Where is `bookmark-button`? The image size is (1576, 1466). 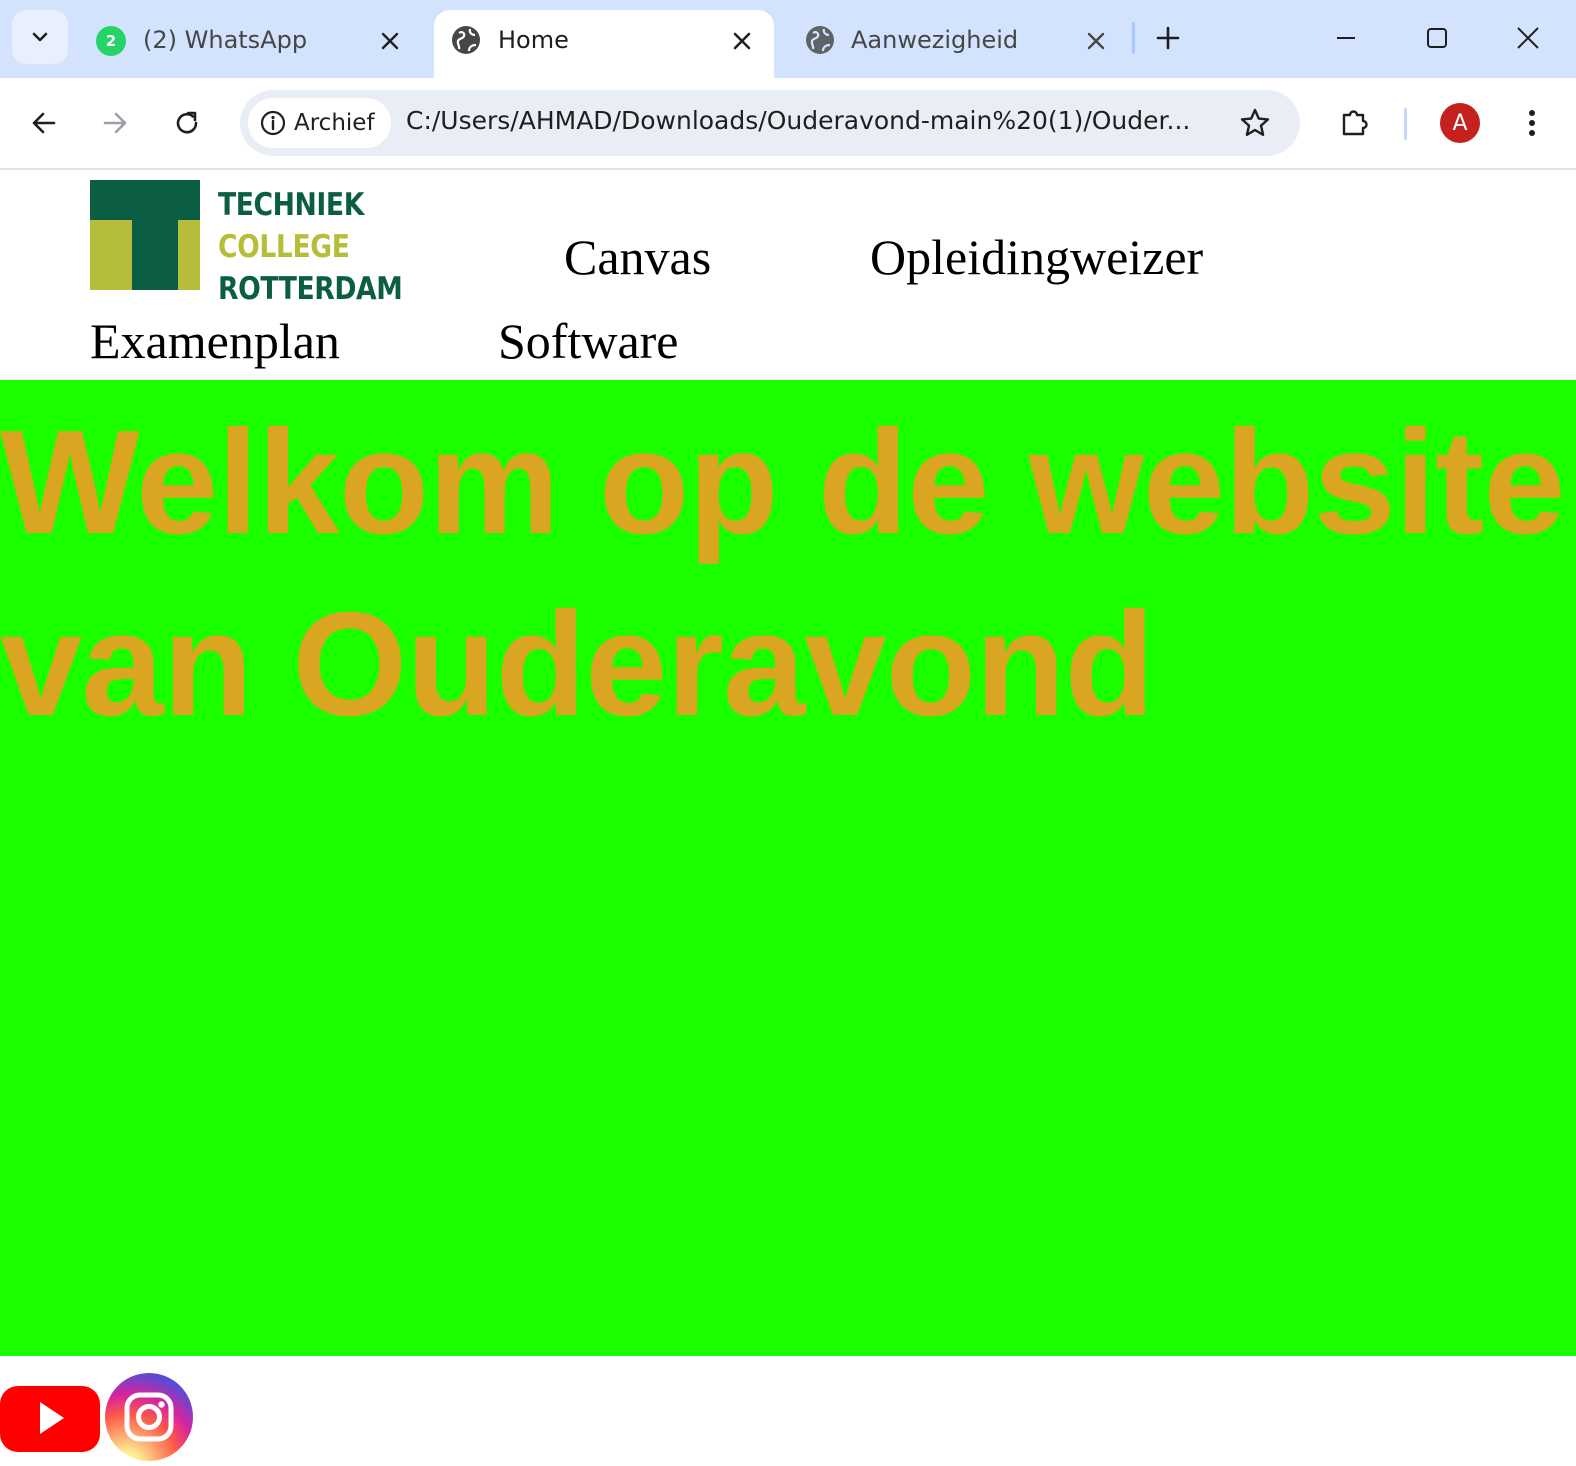 bookmark-button is located at coordinates (1255, 123).